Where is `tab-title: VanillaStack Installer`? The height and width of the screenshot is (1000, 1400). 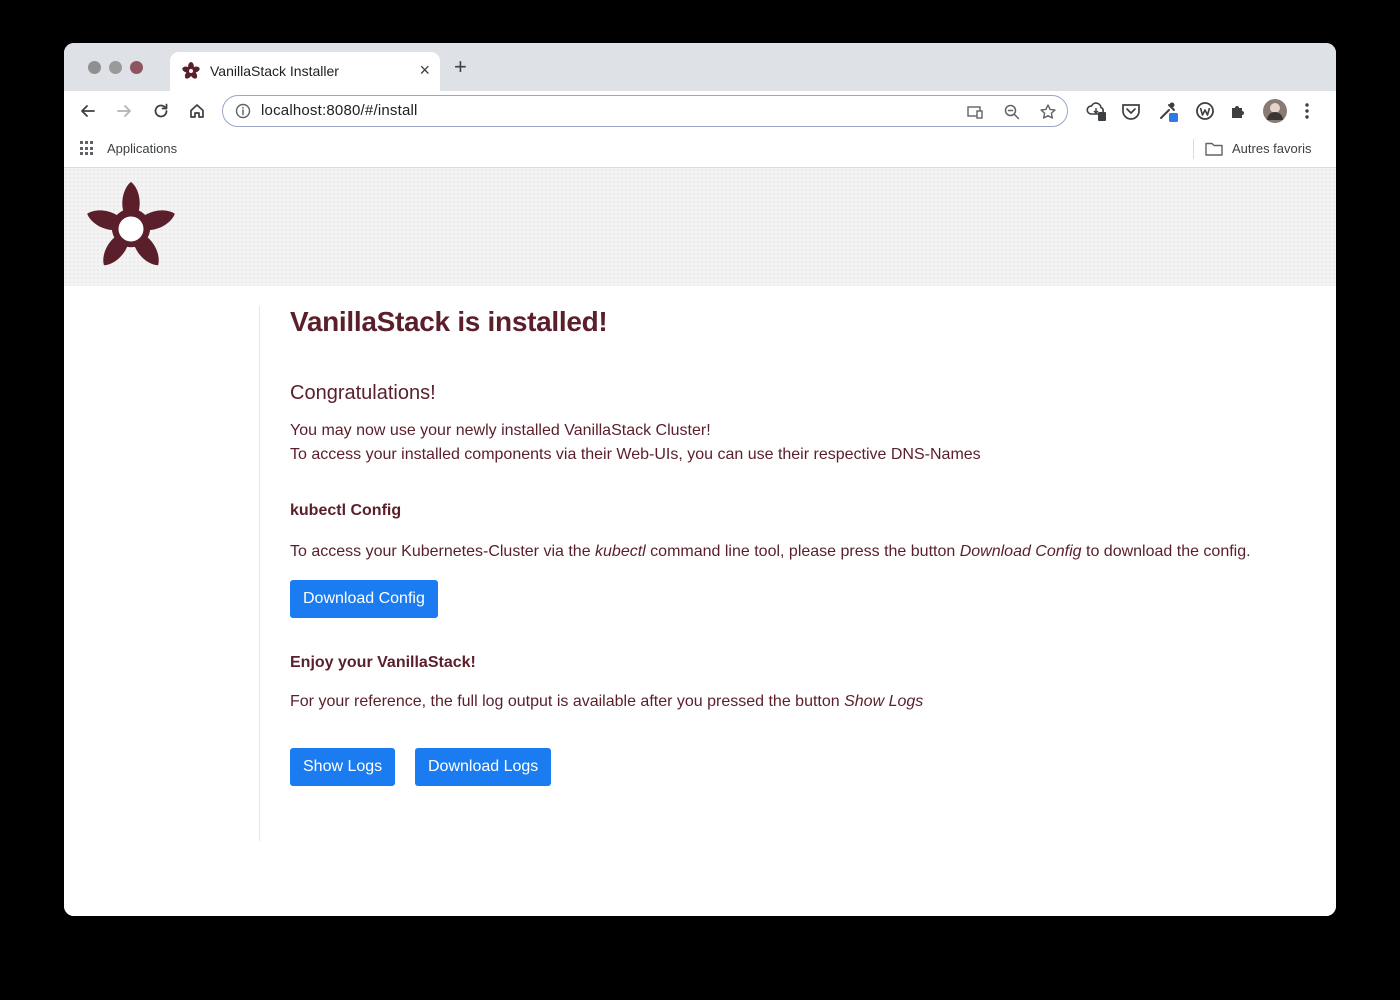
tab-title: VanillaStack Installer is located at coordinates (274, 71).